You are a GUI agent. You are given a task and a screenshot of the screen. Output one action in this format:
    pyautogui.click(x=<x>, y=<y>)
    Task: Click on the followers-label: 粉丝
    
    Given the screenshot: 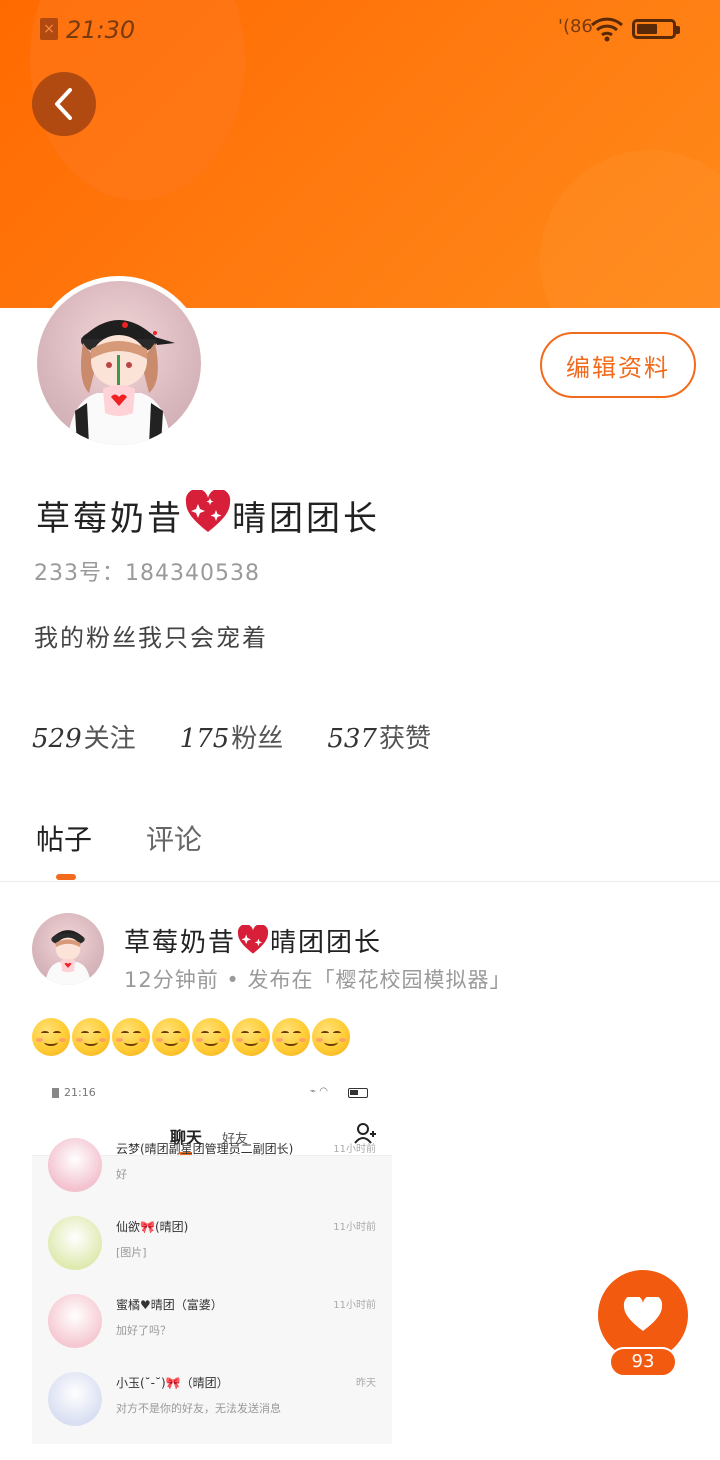 What is the action you would take?
    pyautogui.click(x=257, y=739)
    